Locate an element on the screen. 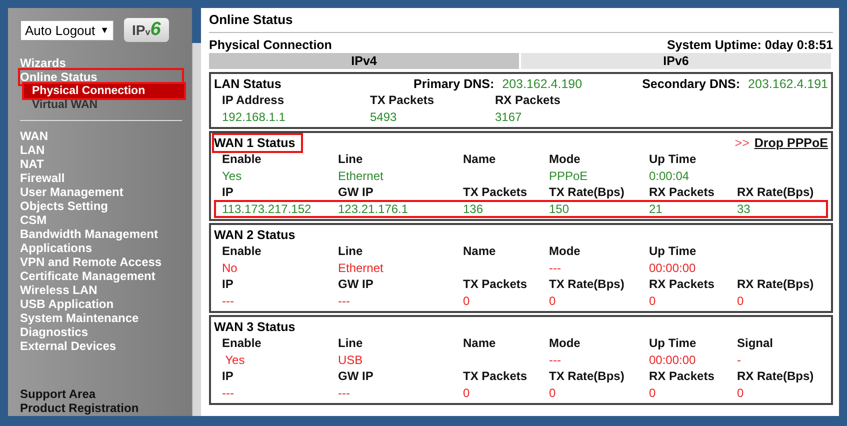 This screenshot has height=426, width=847. field-label: Secondary DNS: is located at coordinates (691, 84).